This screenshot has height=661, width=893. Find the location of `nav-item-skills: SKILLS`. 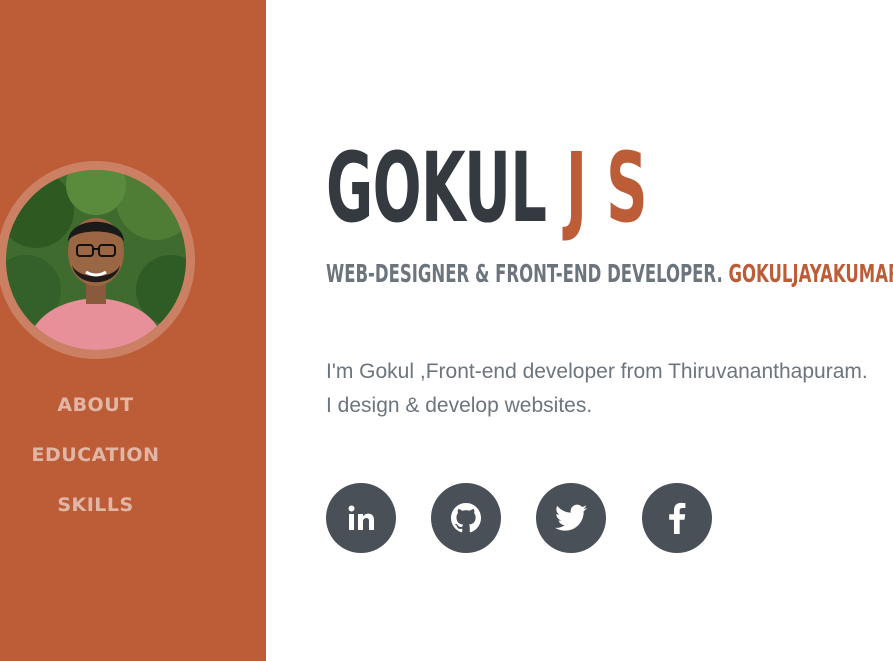

nav-item-skills: SKILLS is located at coordinates (95, 515).